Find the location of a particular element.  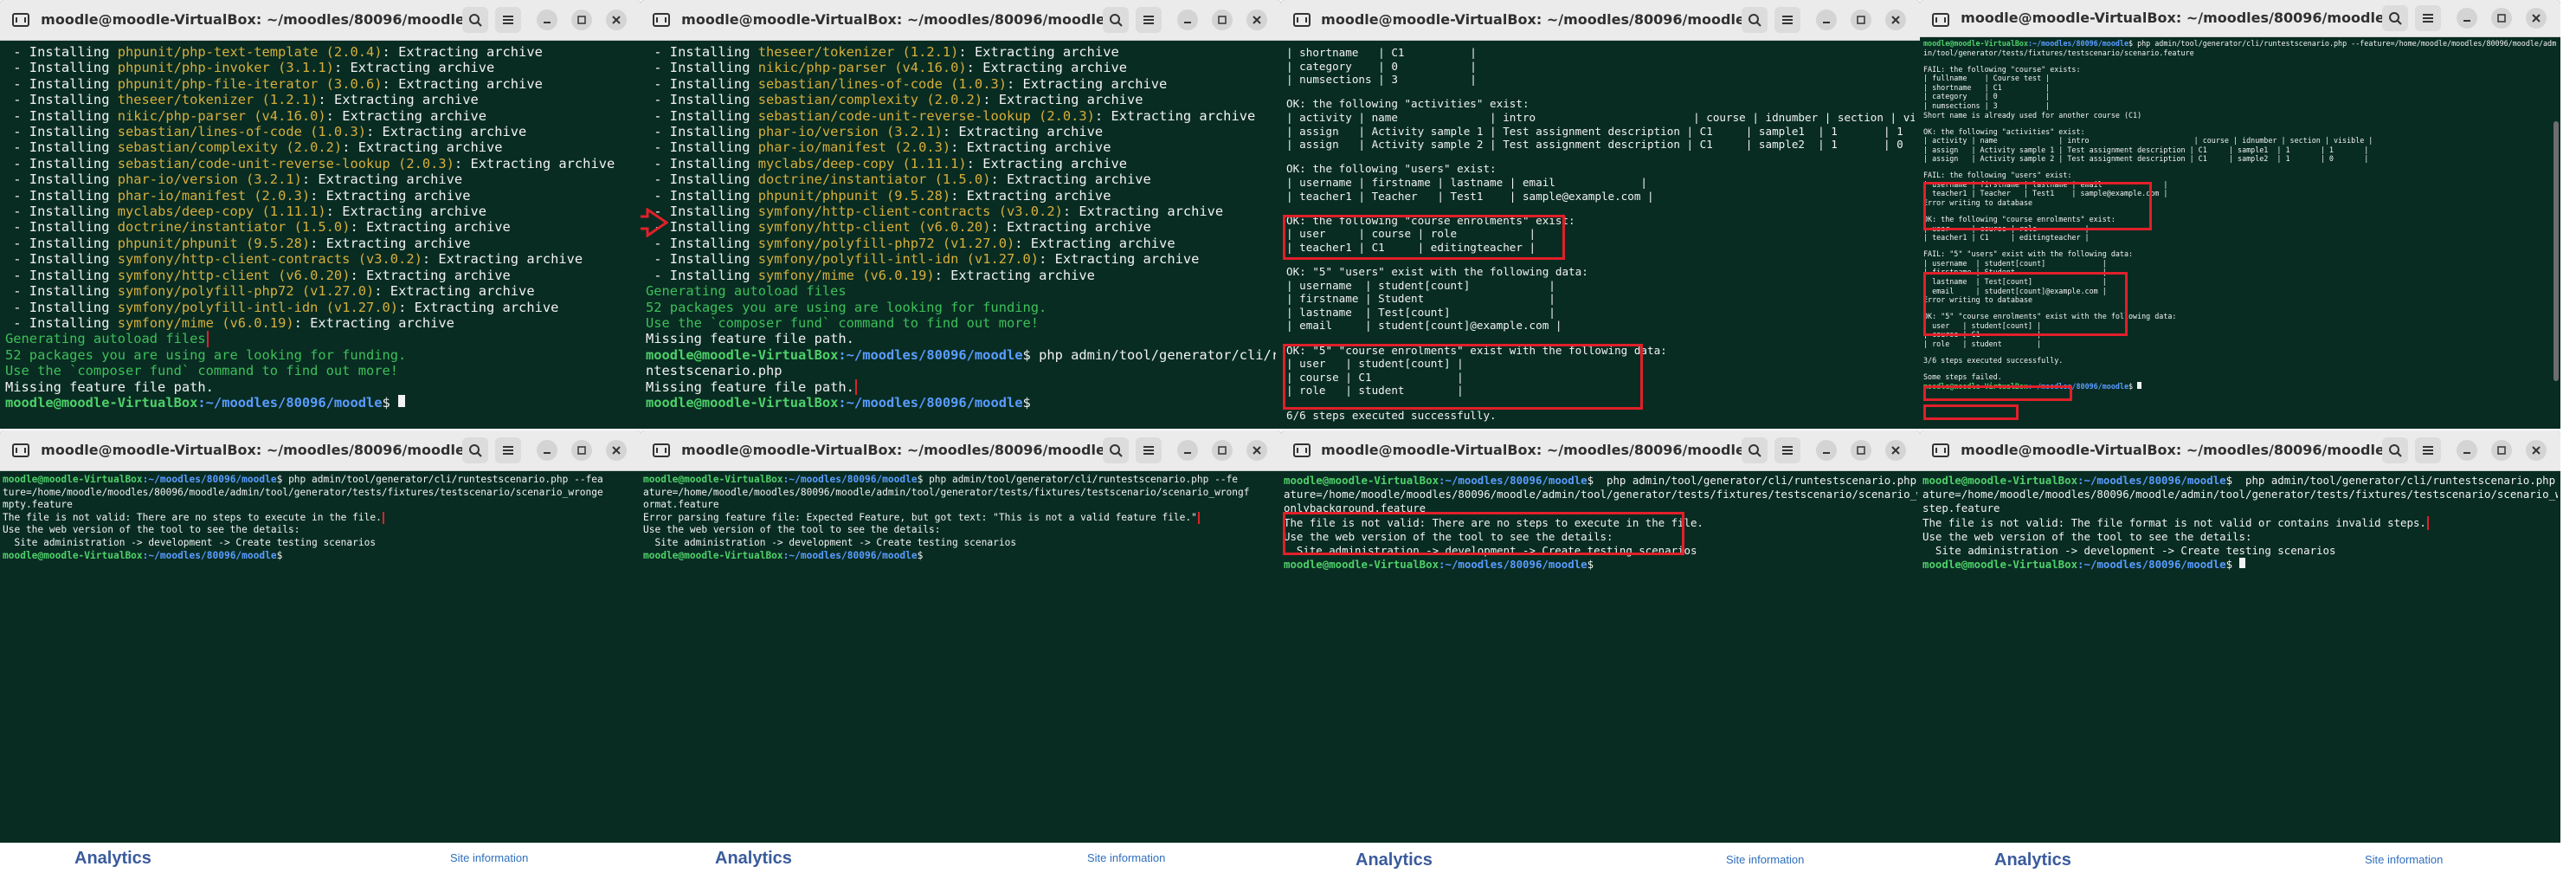

output-line: | numsections | 3 | is located at coordinates (1987, 105).